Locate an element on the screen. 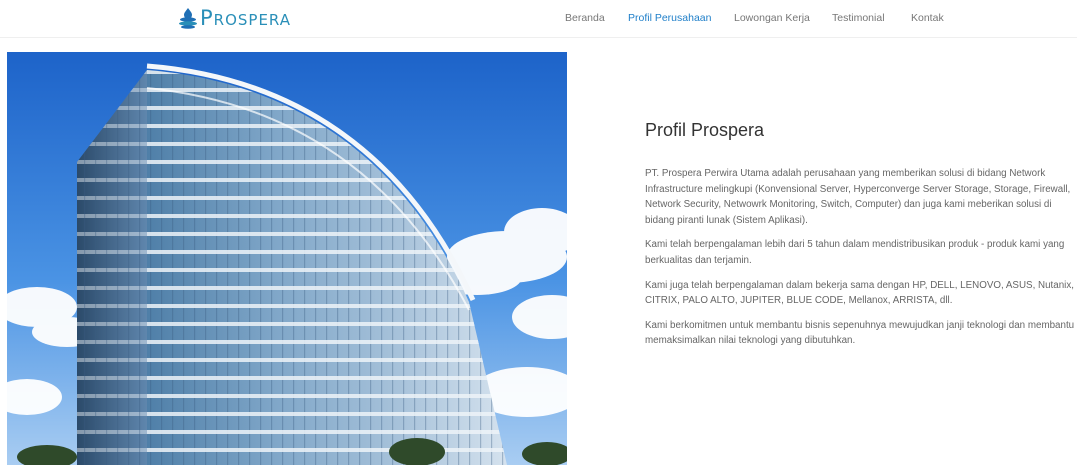 The width and height of the screenshot is (1077, 465). brand-logo: Prospera is located at coordinates (234, 18).